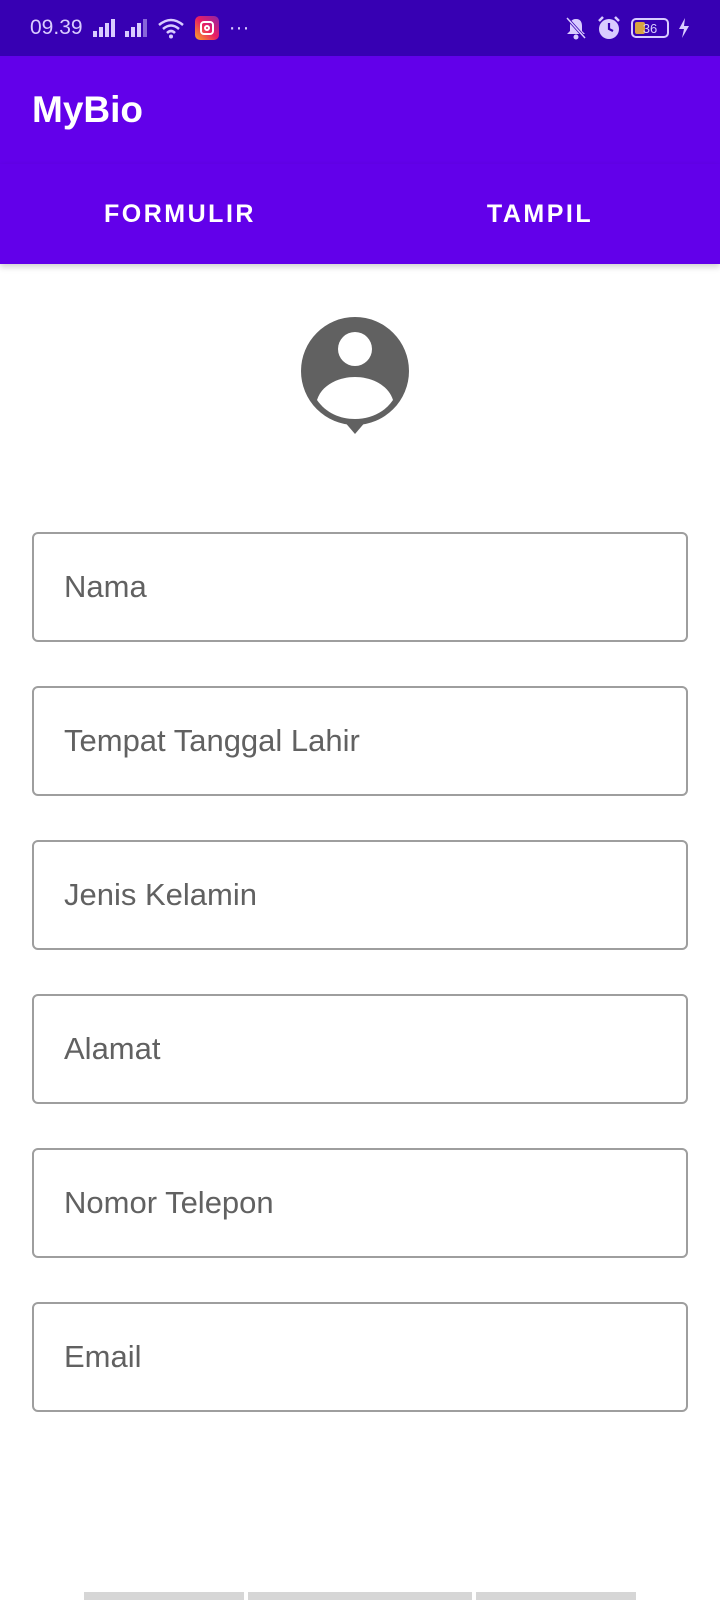 The image size is (720, 1600). What do you see at coordinates (355, 375) in the screenshot?
I see `person-pin-icon` at bounding box center [355, 375].